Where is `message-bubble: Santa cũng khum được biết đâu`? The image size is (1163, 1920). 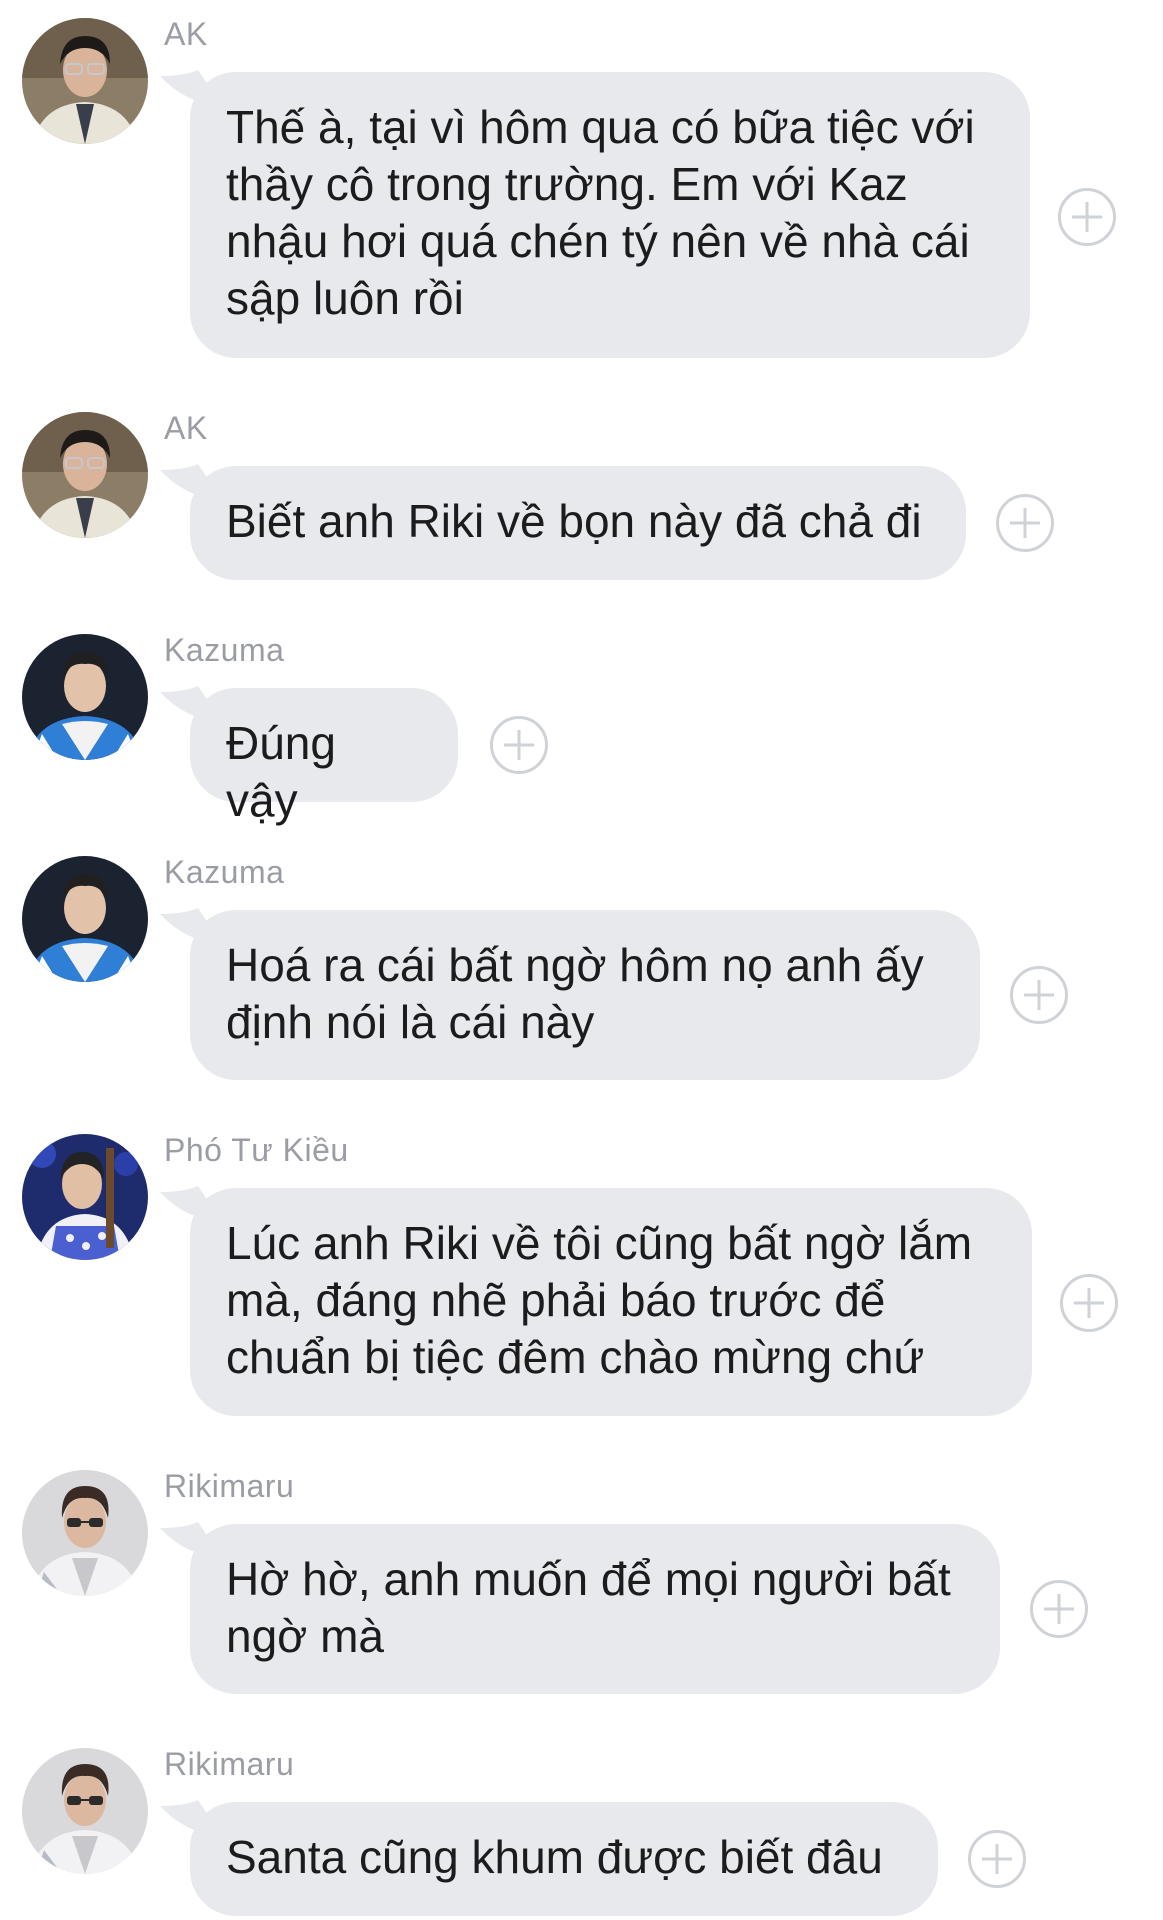 message-bubble: Santa cũng khum được biết đâu is located at coordinates (564, 1859).